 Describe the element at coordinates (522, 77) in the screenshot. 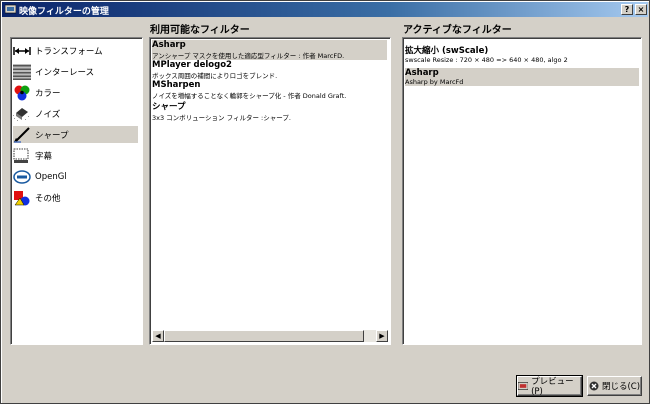

I see `active-filter-item: Asharp Asharp by MarcFd` at that location.